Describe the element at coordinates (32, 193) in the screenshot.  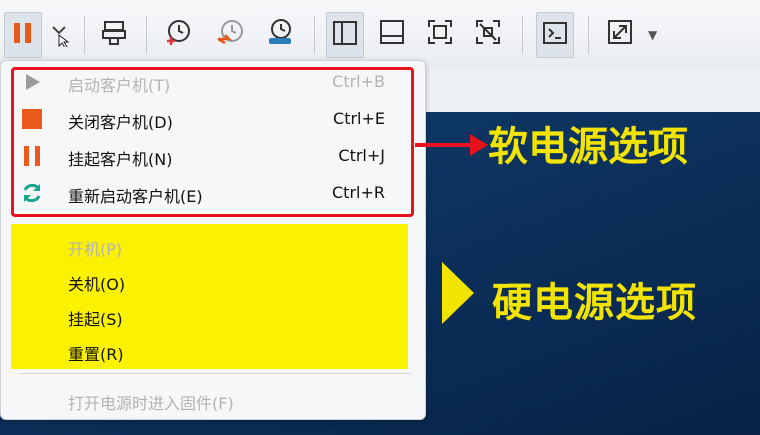
I see `restart-icon` at that location.